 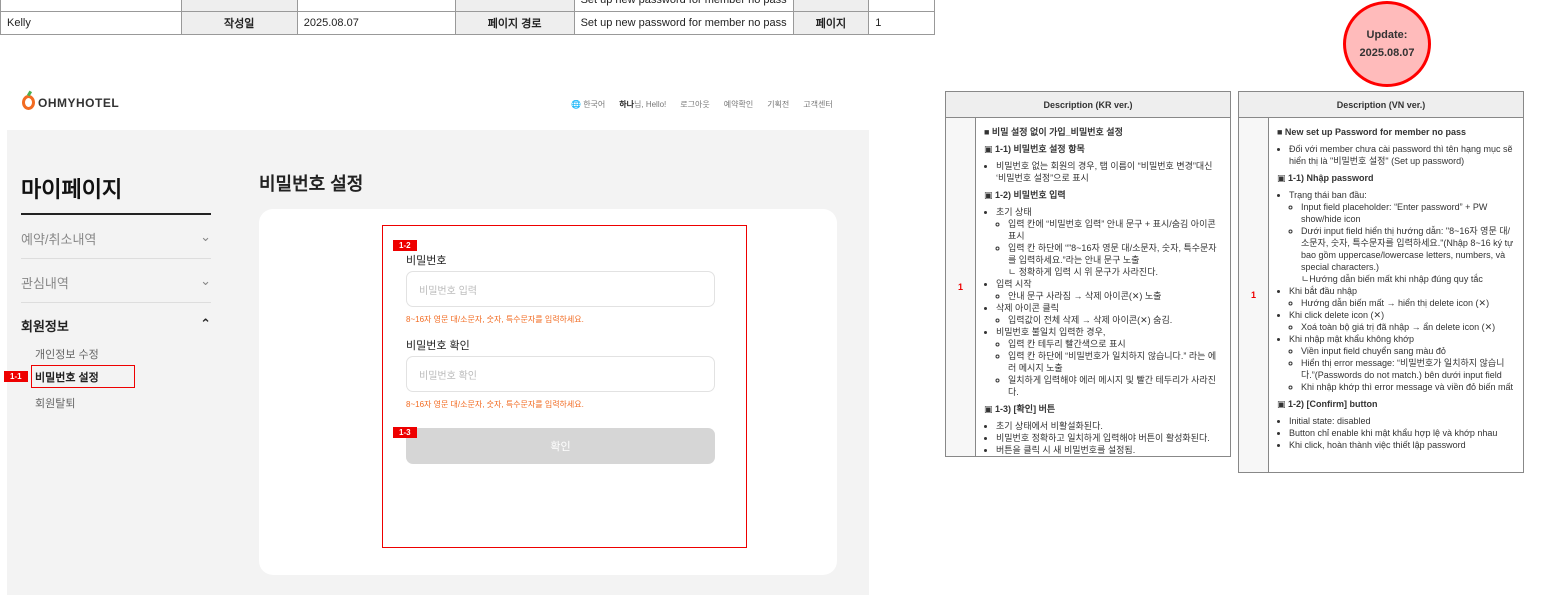 What do you see at coordinates (694, 104) in the screenshot?
I see `logout-link: 로그아웃` at bounding box center [694, 104].